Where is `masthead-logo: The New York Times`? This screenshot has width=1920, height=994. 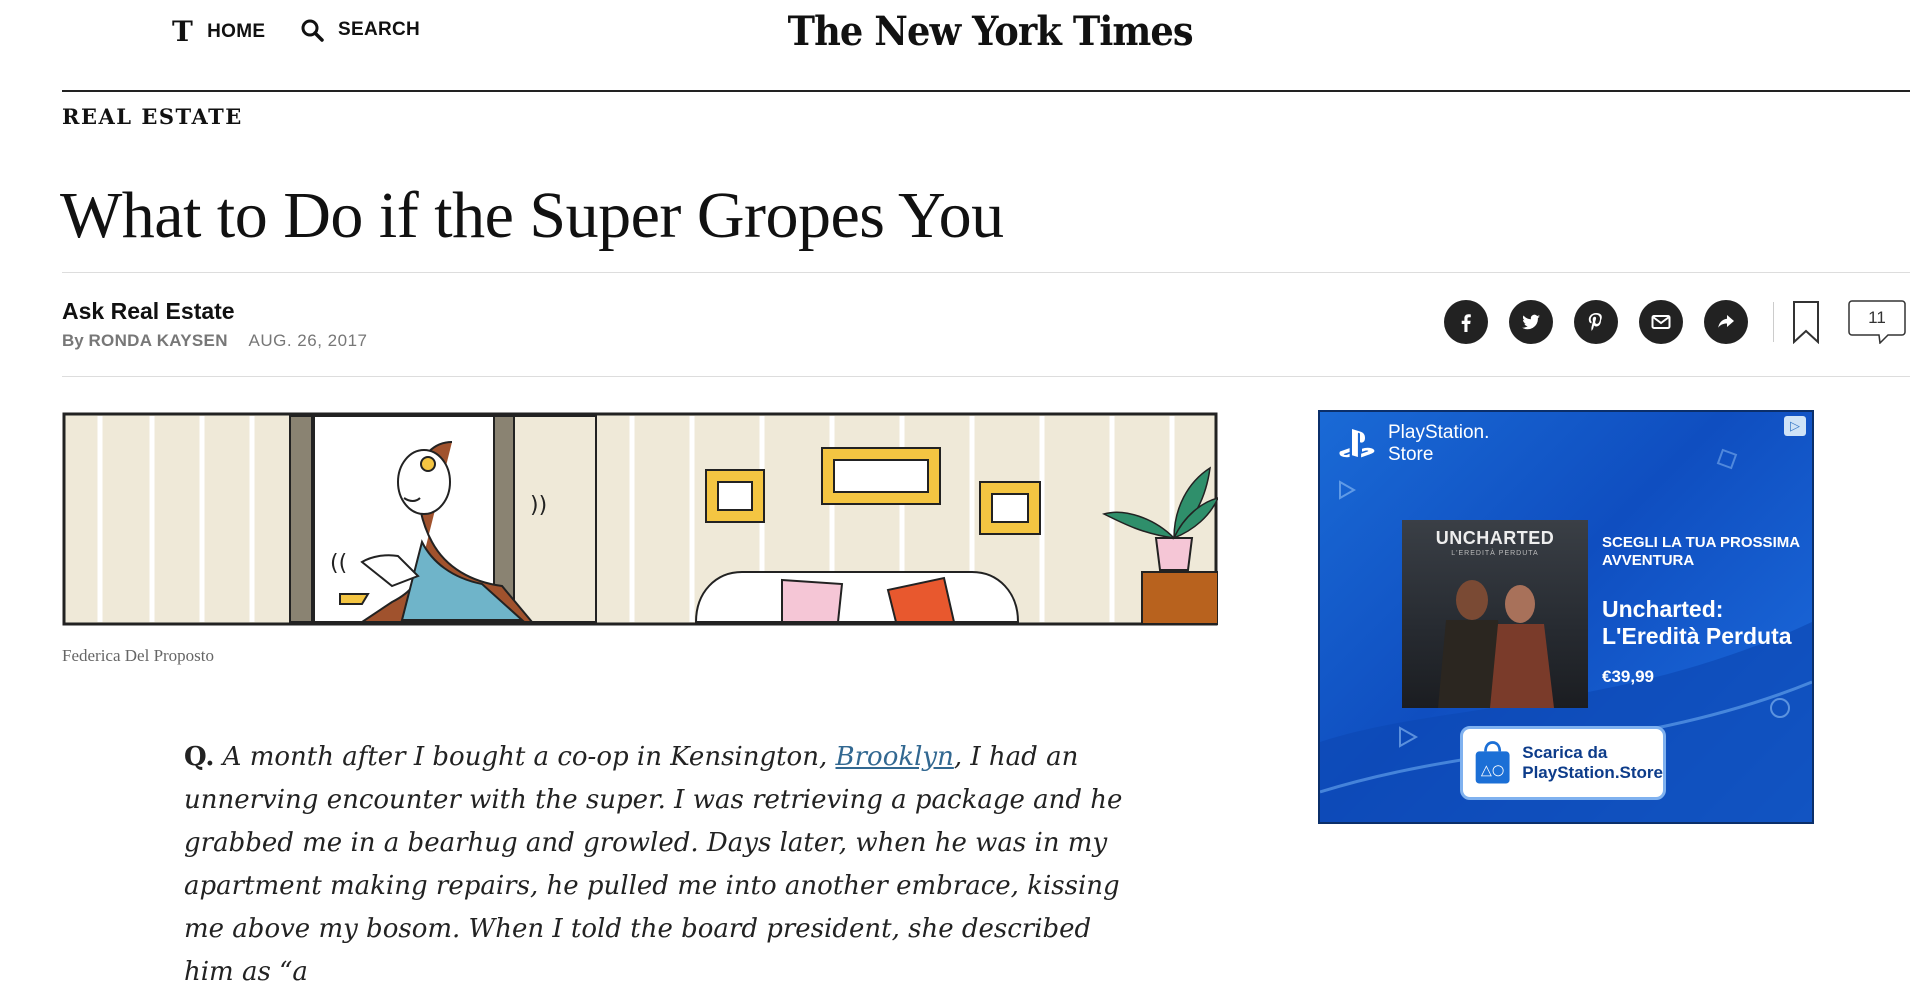 masthead-logo: The New York Times is located at coordinates (960, 31).